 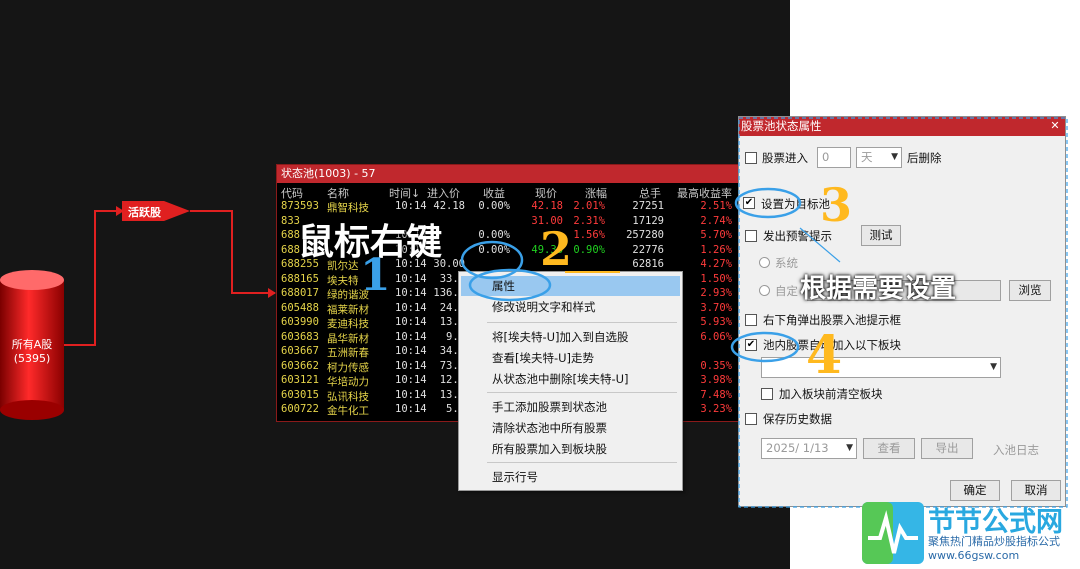 What do you see at coordinates (974, 555) in the screenshot?
I see `logo-url: www.66gsw.com` at bounding box center [974, 555].